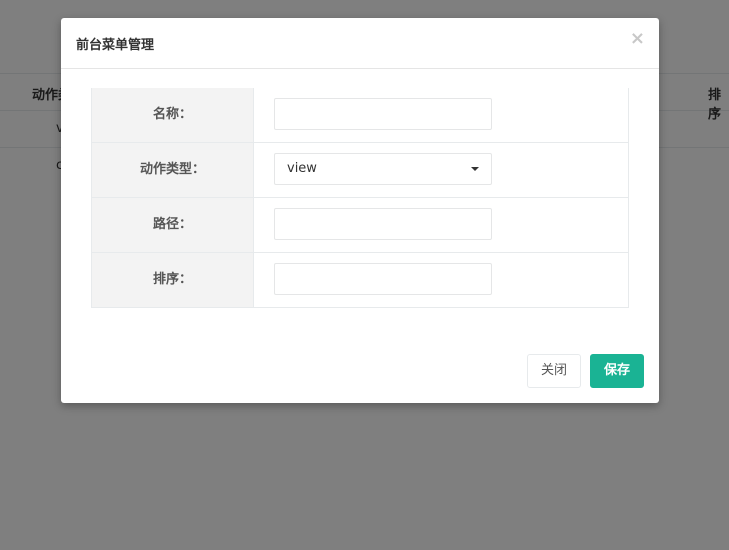  Describe the element at coordinates (173, 170) in the screenshot. I see `action-type-label: 动作类型：` at that location.